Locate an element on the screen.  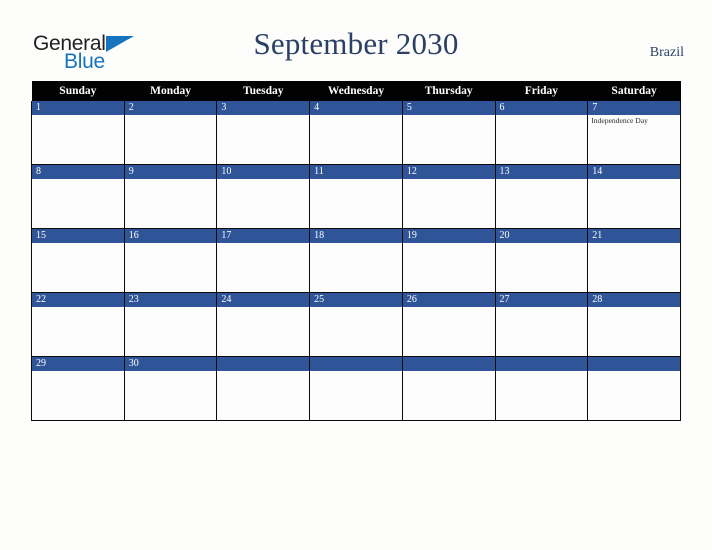
day-cell-inner: 26 is located at coordinates (448, 324).